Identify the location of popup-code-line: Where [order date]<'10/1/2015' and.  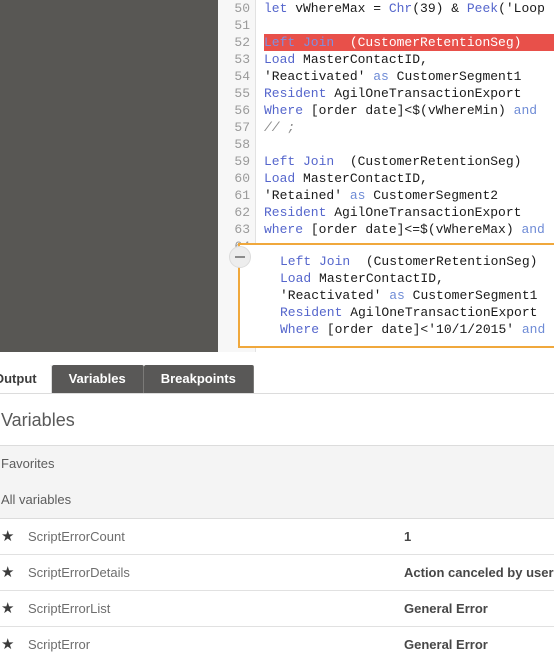
(413, 329).